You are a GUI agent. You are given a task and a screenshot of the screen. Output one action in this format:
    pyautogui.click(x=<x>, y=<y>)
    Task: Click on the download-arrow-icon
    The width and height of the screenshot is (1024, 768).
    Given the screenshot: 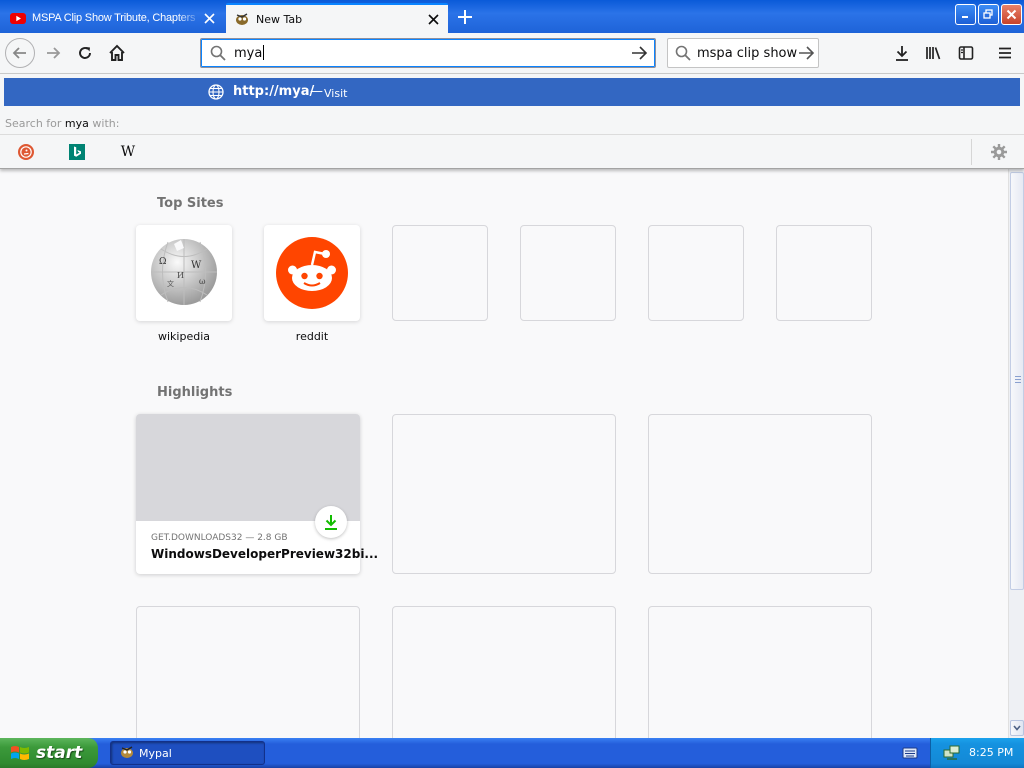 What is the action you would take?
    pyautogui.click(x=902, y=53)
    